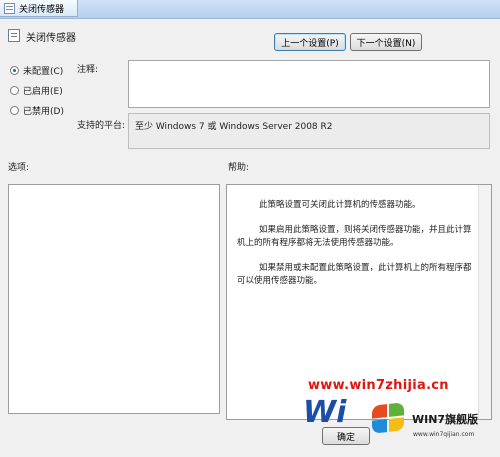 The height and width of the screenshot is (457, 500). Describe the element at coordinates (14, 70) in the screenshot. I see `radio-selected-icon` at that location.